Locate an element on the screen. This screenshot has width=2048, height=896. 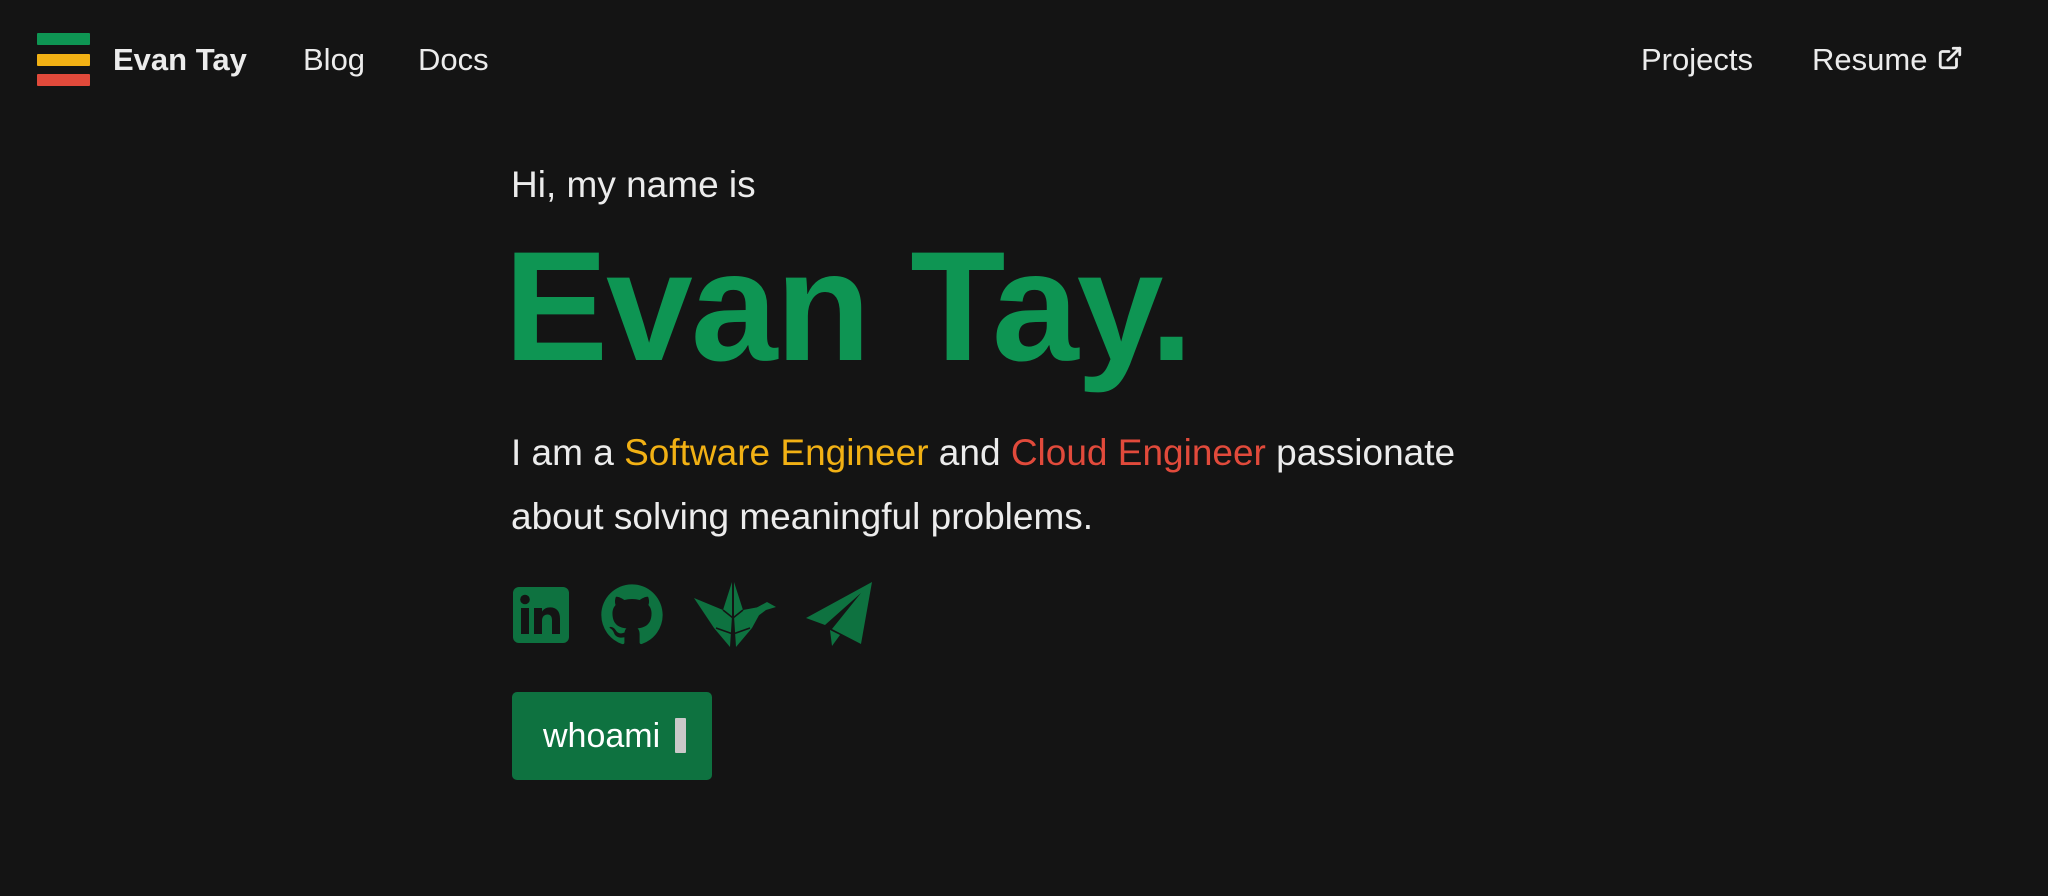
whoami-button: whoami is located at coordinates (612, 736).